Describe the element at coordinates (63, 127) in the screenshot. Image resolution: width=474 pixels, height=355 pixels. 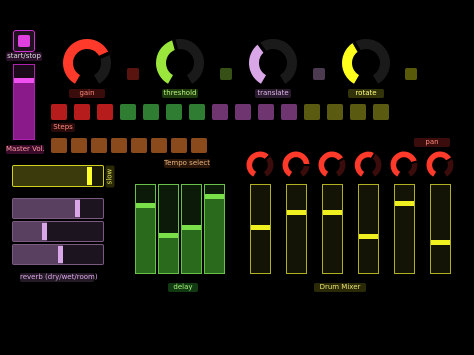
I see `steps-label: Steps` at that location.